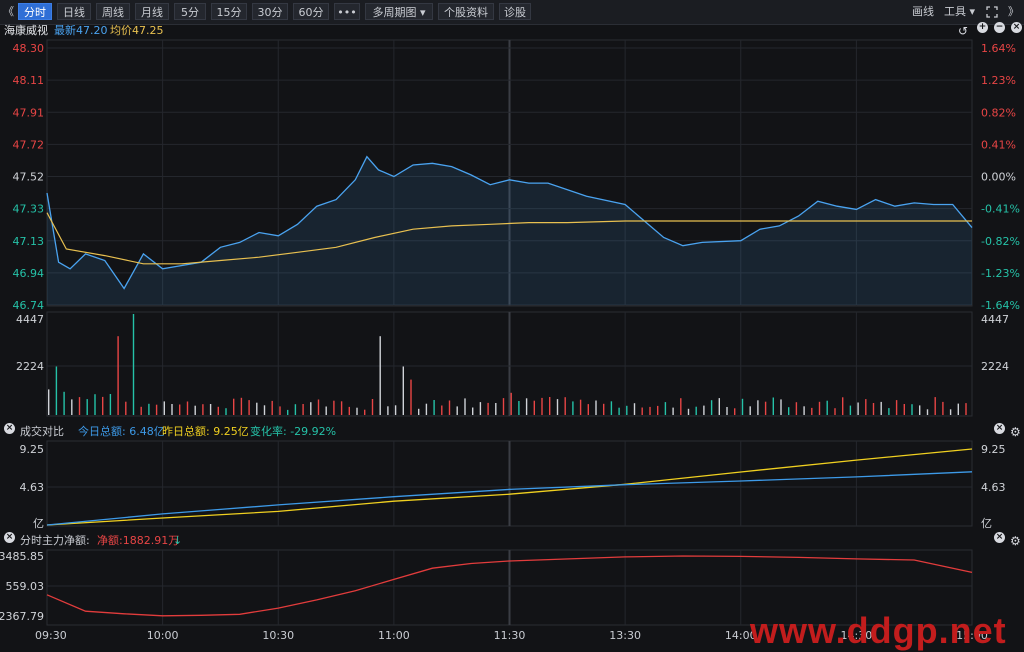  What do you see at coordinates (347, 11) in the screenshot?
I see `more-periods-button: •••` at bounding box center [347, 11].